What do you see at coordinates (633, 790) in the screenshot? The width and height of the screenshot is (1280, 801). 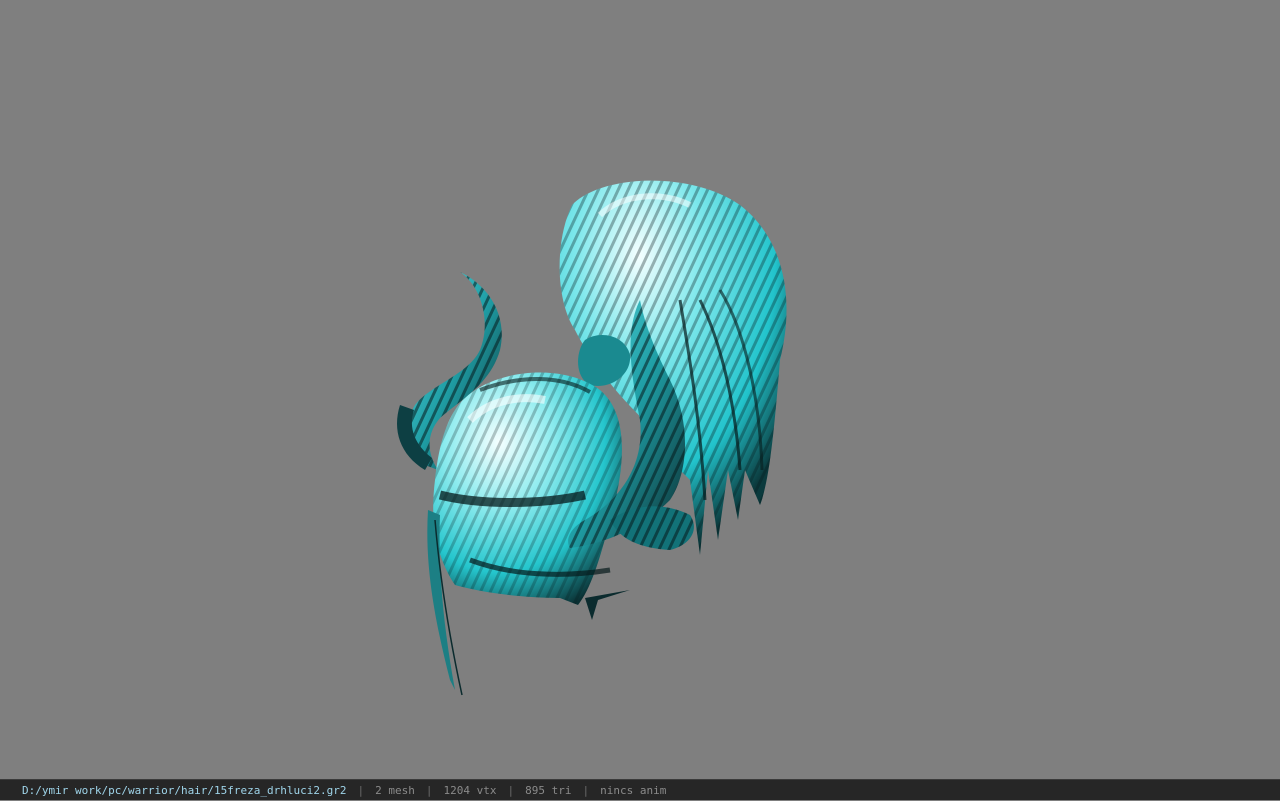 I see `anim-status-label: nincs anim` at bounding box center [633, 790].